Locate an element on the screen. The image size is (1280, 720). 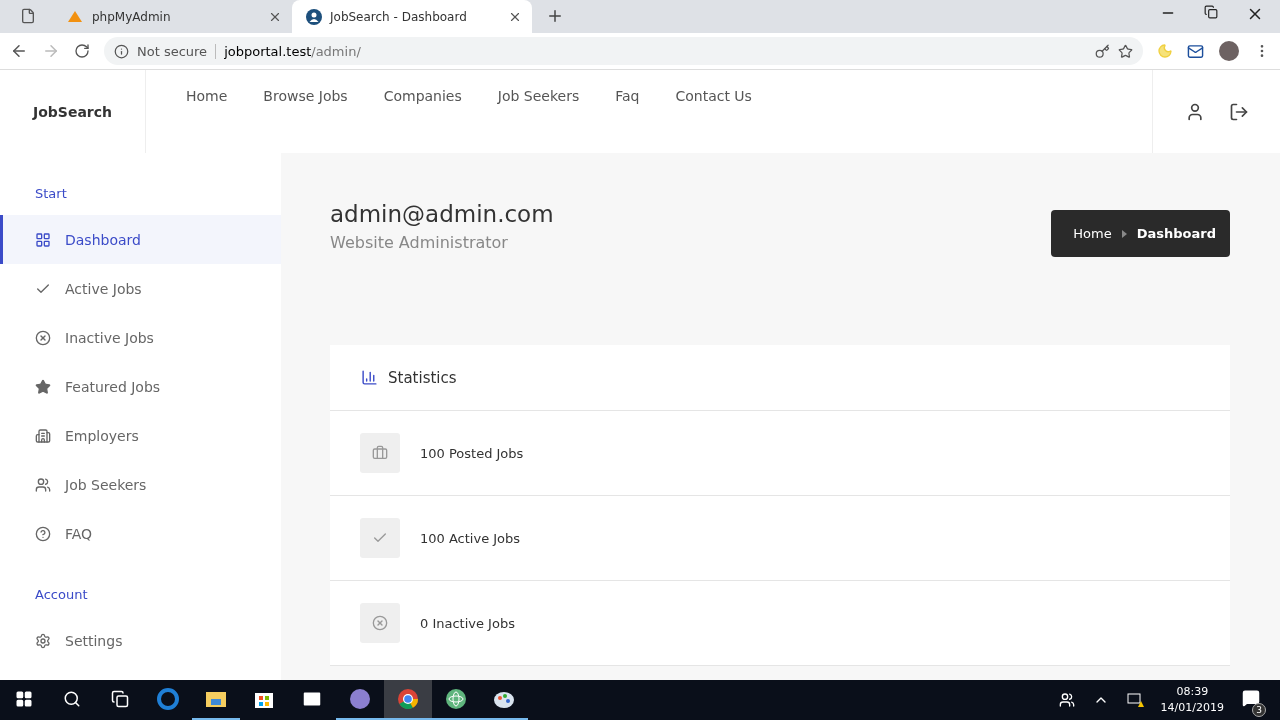
nav-link: Home is located at coordinates (207, 96).